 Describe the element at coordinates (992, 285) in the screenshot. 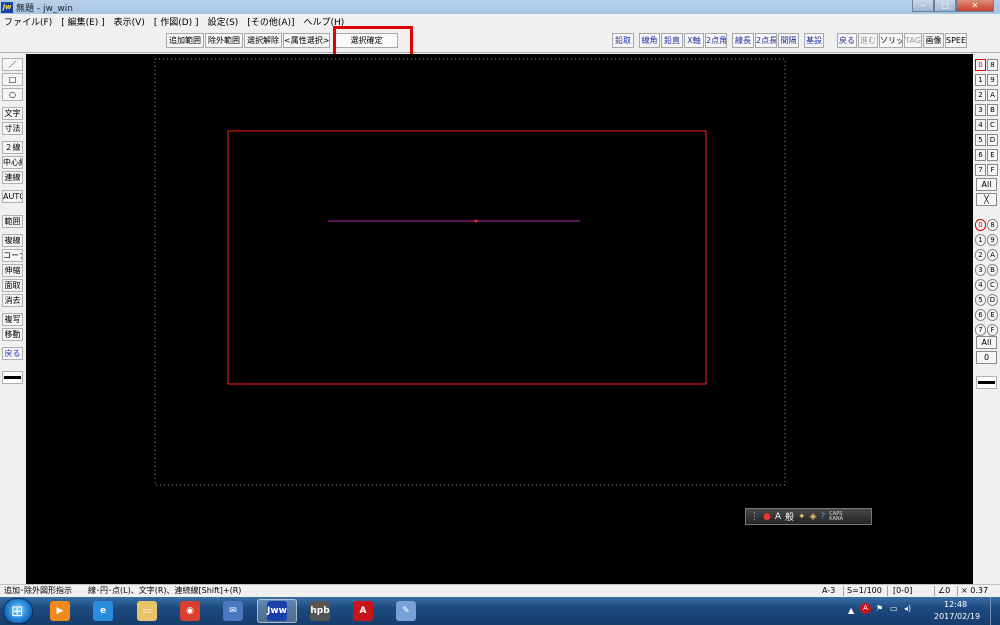

I see `layer-button-c: C` at that location.